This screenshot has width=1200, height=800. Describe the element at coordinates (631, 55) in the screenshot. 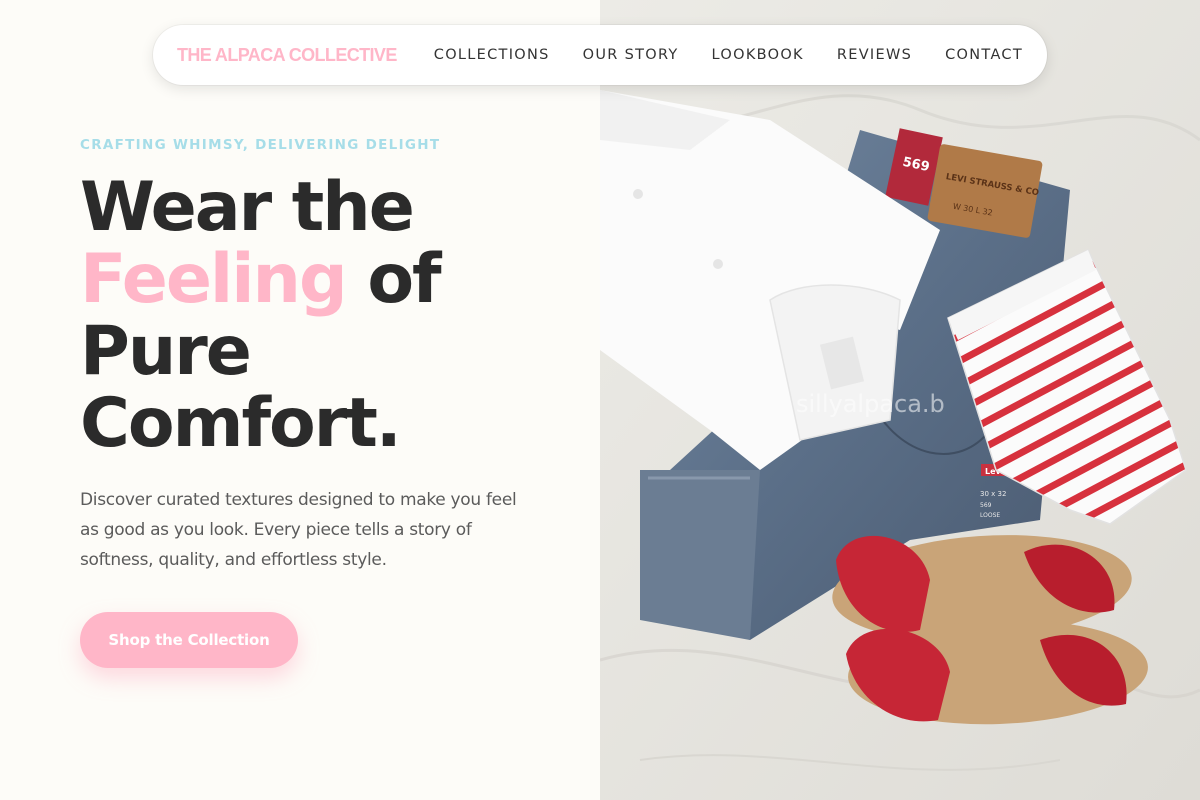

I see `nav-link-our-story: OUR STORY` at that location.